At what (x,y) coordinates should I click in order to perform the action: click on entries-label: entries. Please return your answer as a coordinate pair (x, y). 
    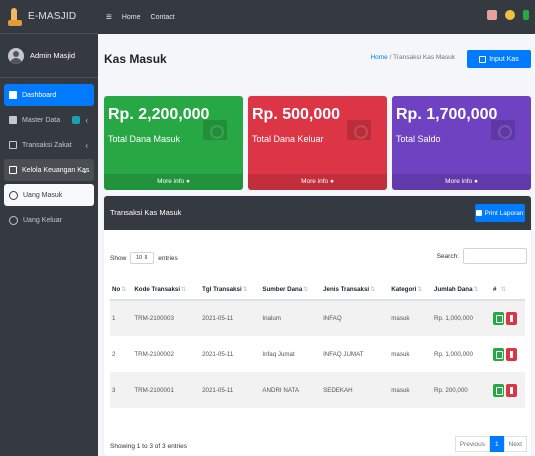
    Looking at the image, I should click on (168, 258).